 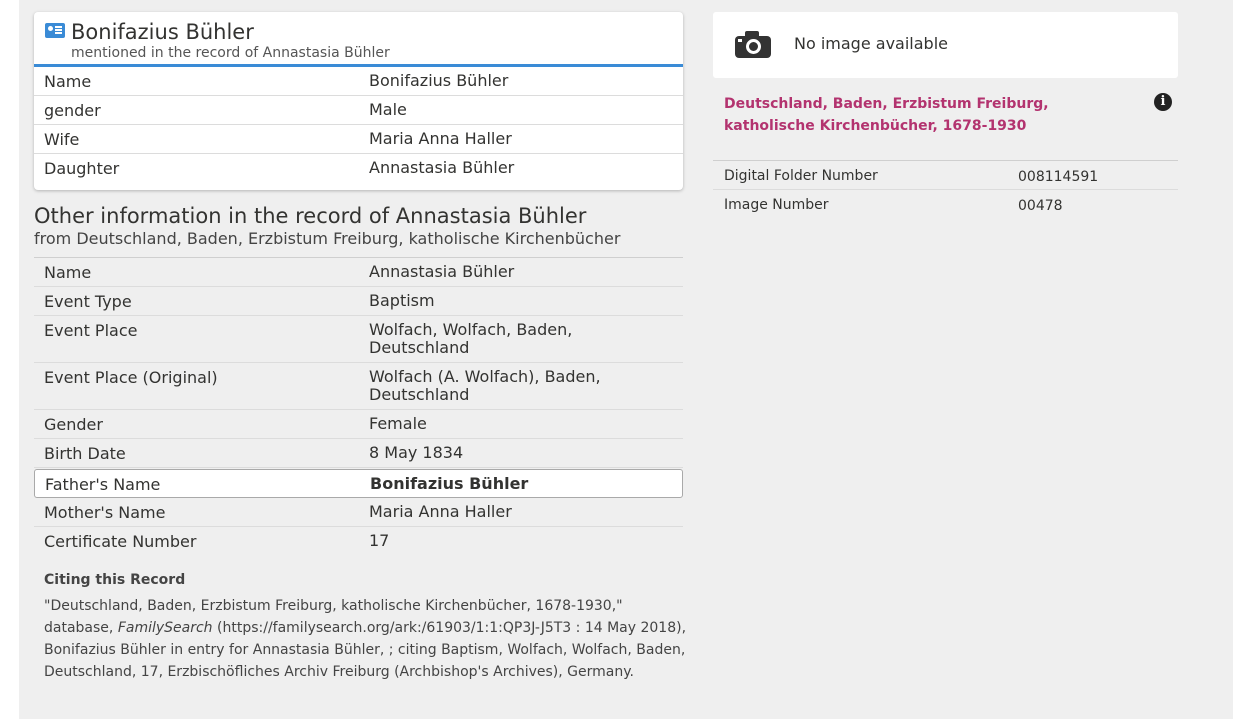 I want to click on person-row-gender: gender Male, so click(x=358, y=110).